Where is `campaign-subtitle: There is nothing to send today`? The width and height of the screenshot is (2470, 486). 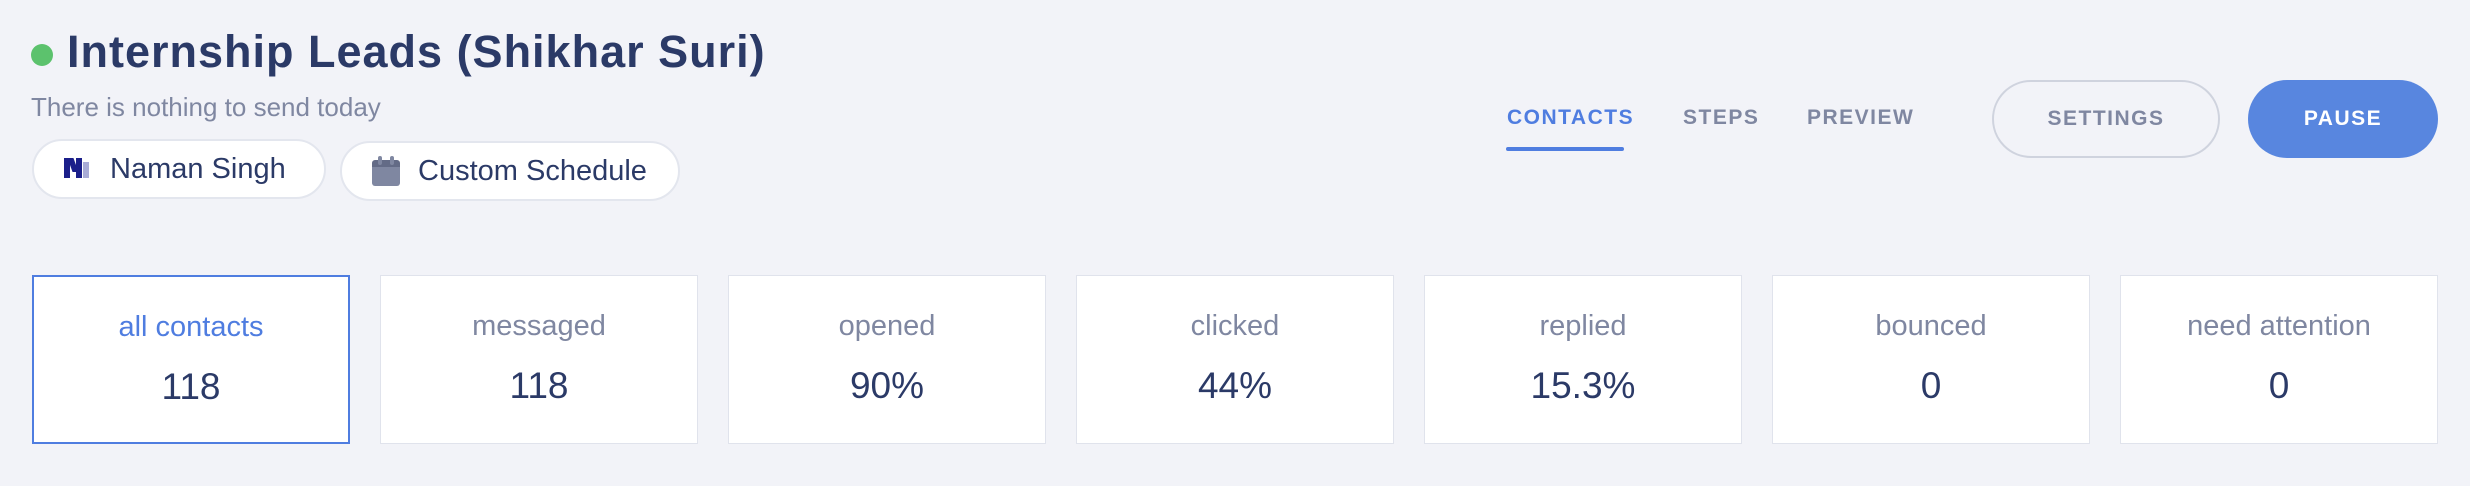
campaign-subtitle: There is nothing to send today is located at coordinates (206, 107).